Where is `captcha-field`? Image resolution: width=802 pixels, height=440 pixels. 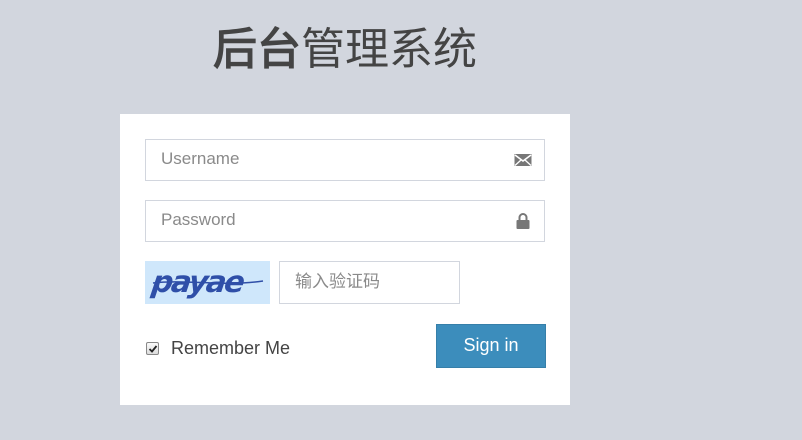 captcha-field is located at coordinates (369, 282).